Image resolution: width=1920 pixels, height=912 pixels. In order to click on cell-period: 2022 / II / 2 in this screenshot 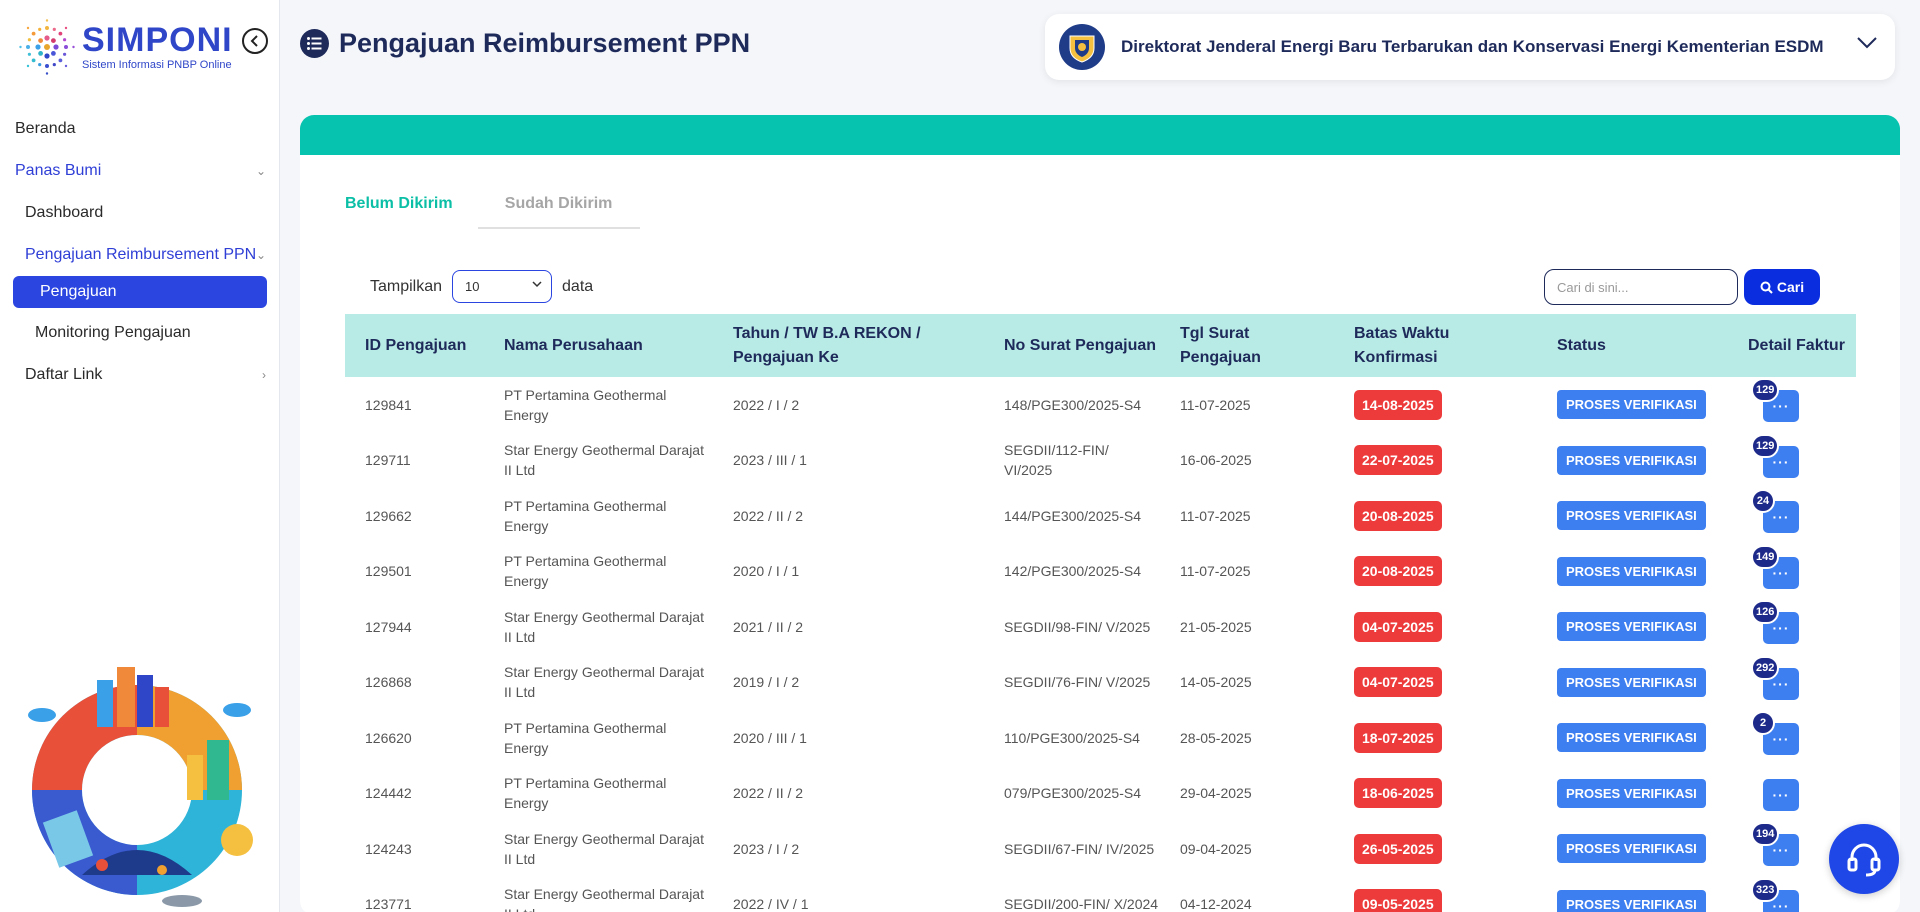, I will do `click(768, 515)`.